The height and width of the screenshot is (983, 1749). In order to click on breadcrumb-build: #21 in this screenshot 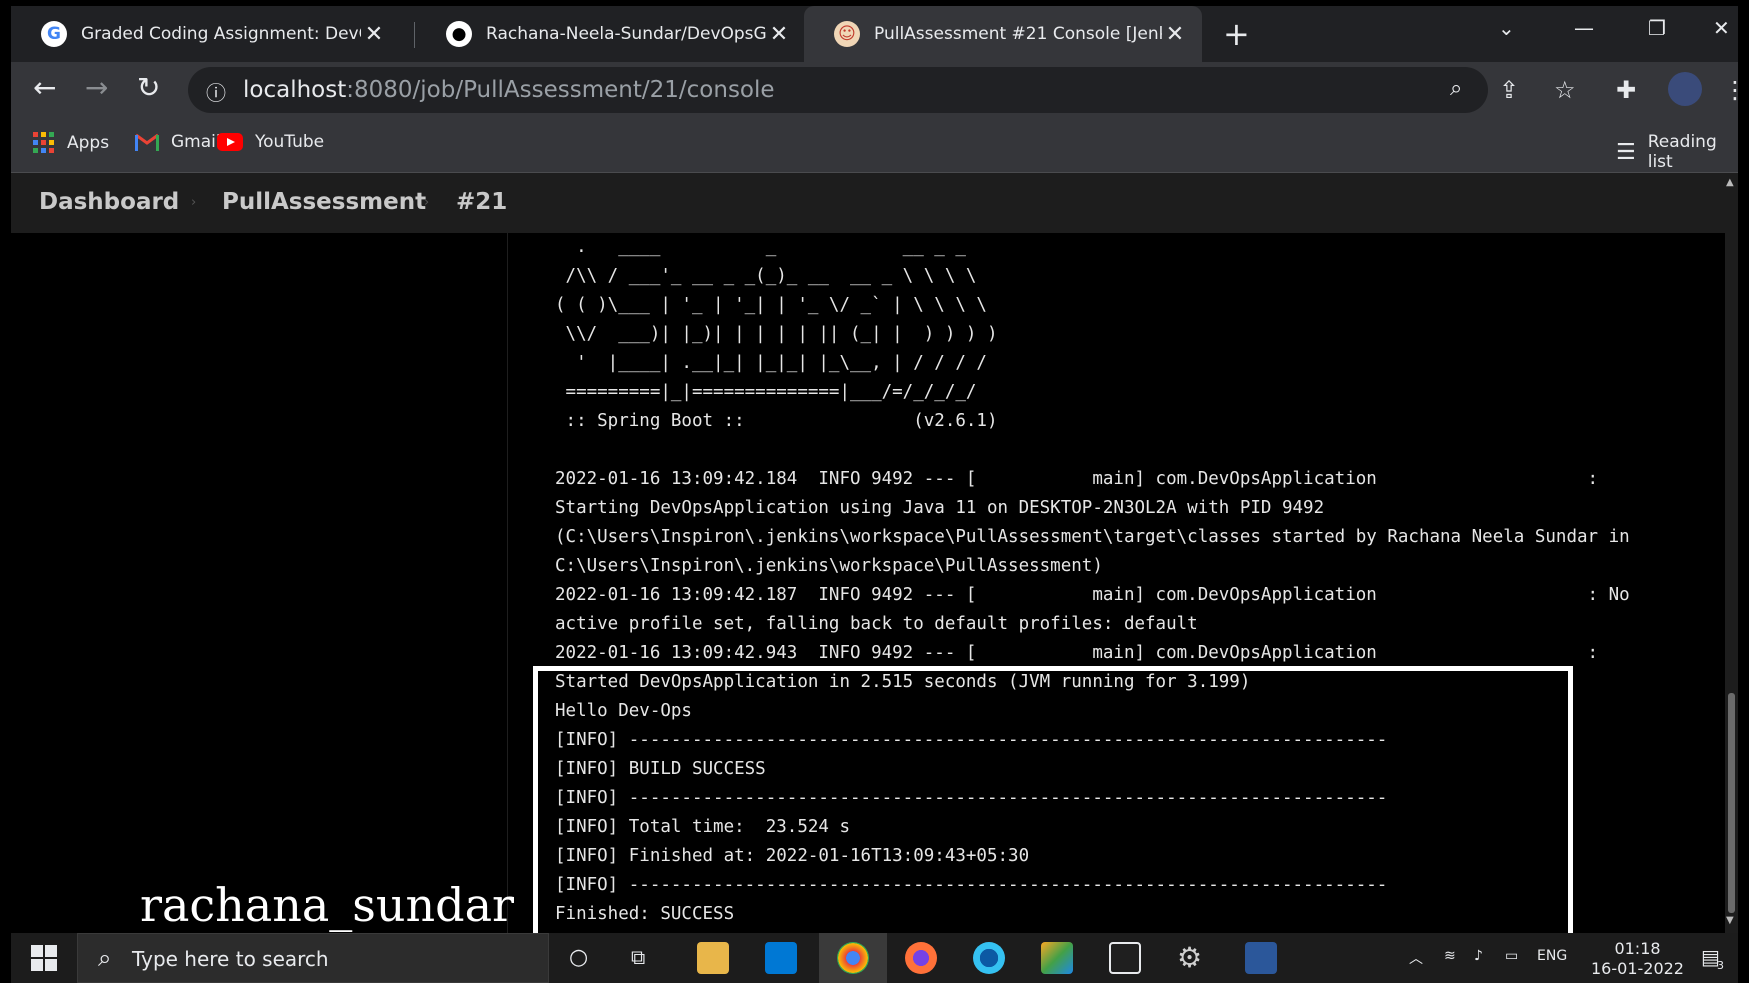, I will do `click(481, 202)`.